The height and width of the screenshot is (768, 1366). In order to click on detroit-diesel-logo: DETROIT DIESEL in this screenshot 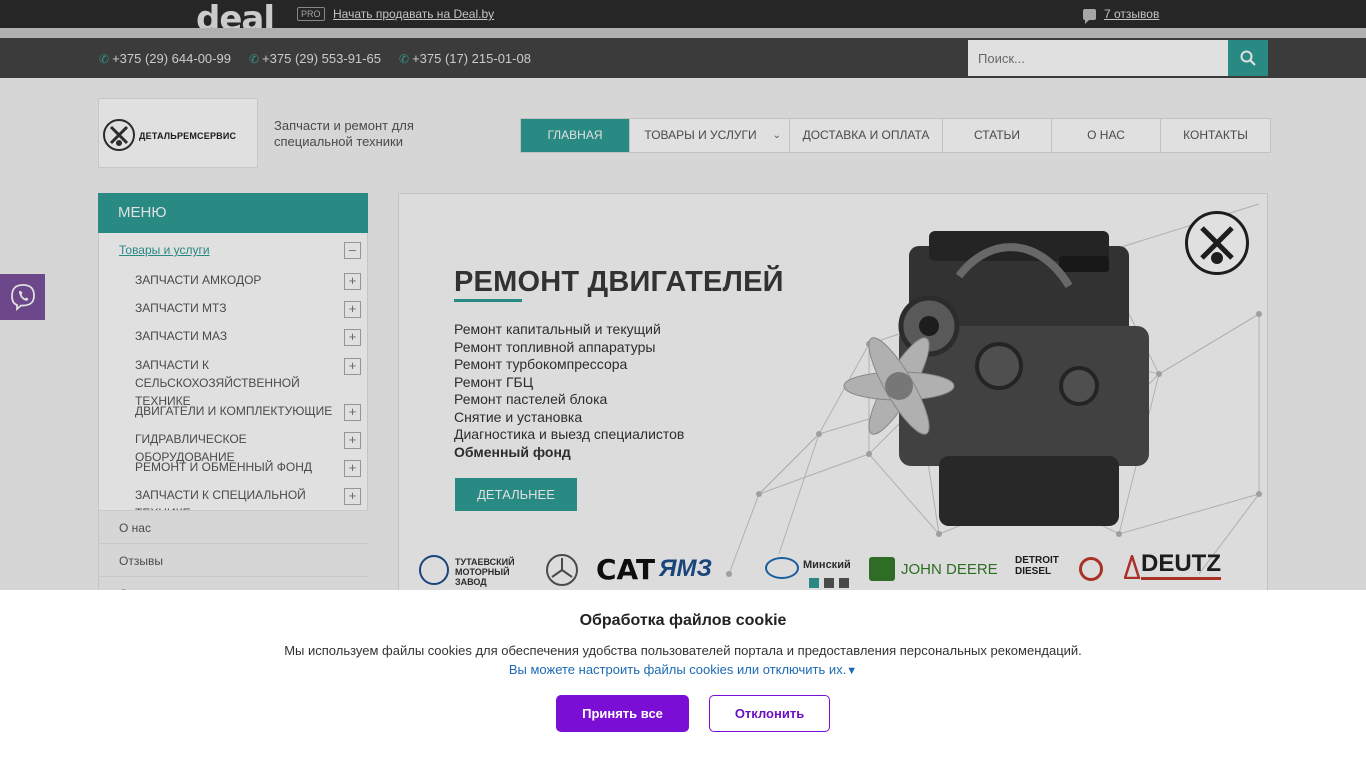, I will do `click(1037, 566)`.